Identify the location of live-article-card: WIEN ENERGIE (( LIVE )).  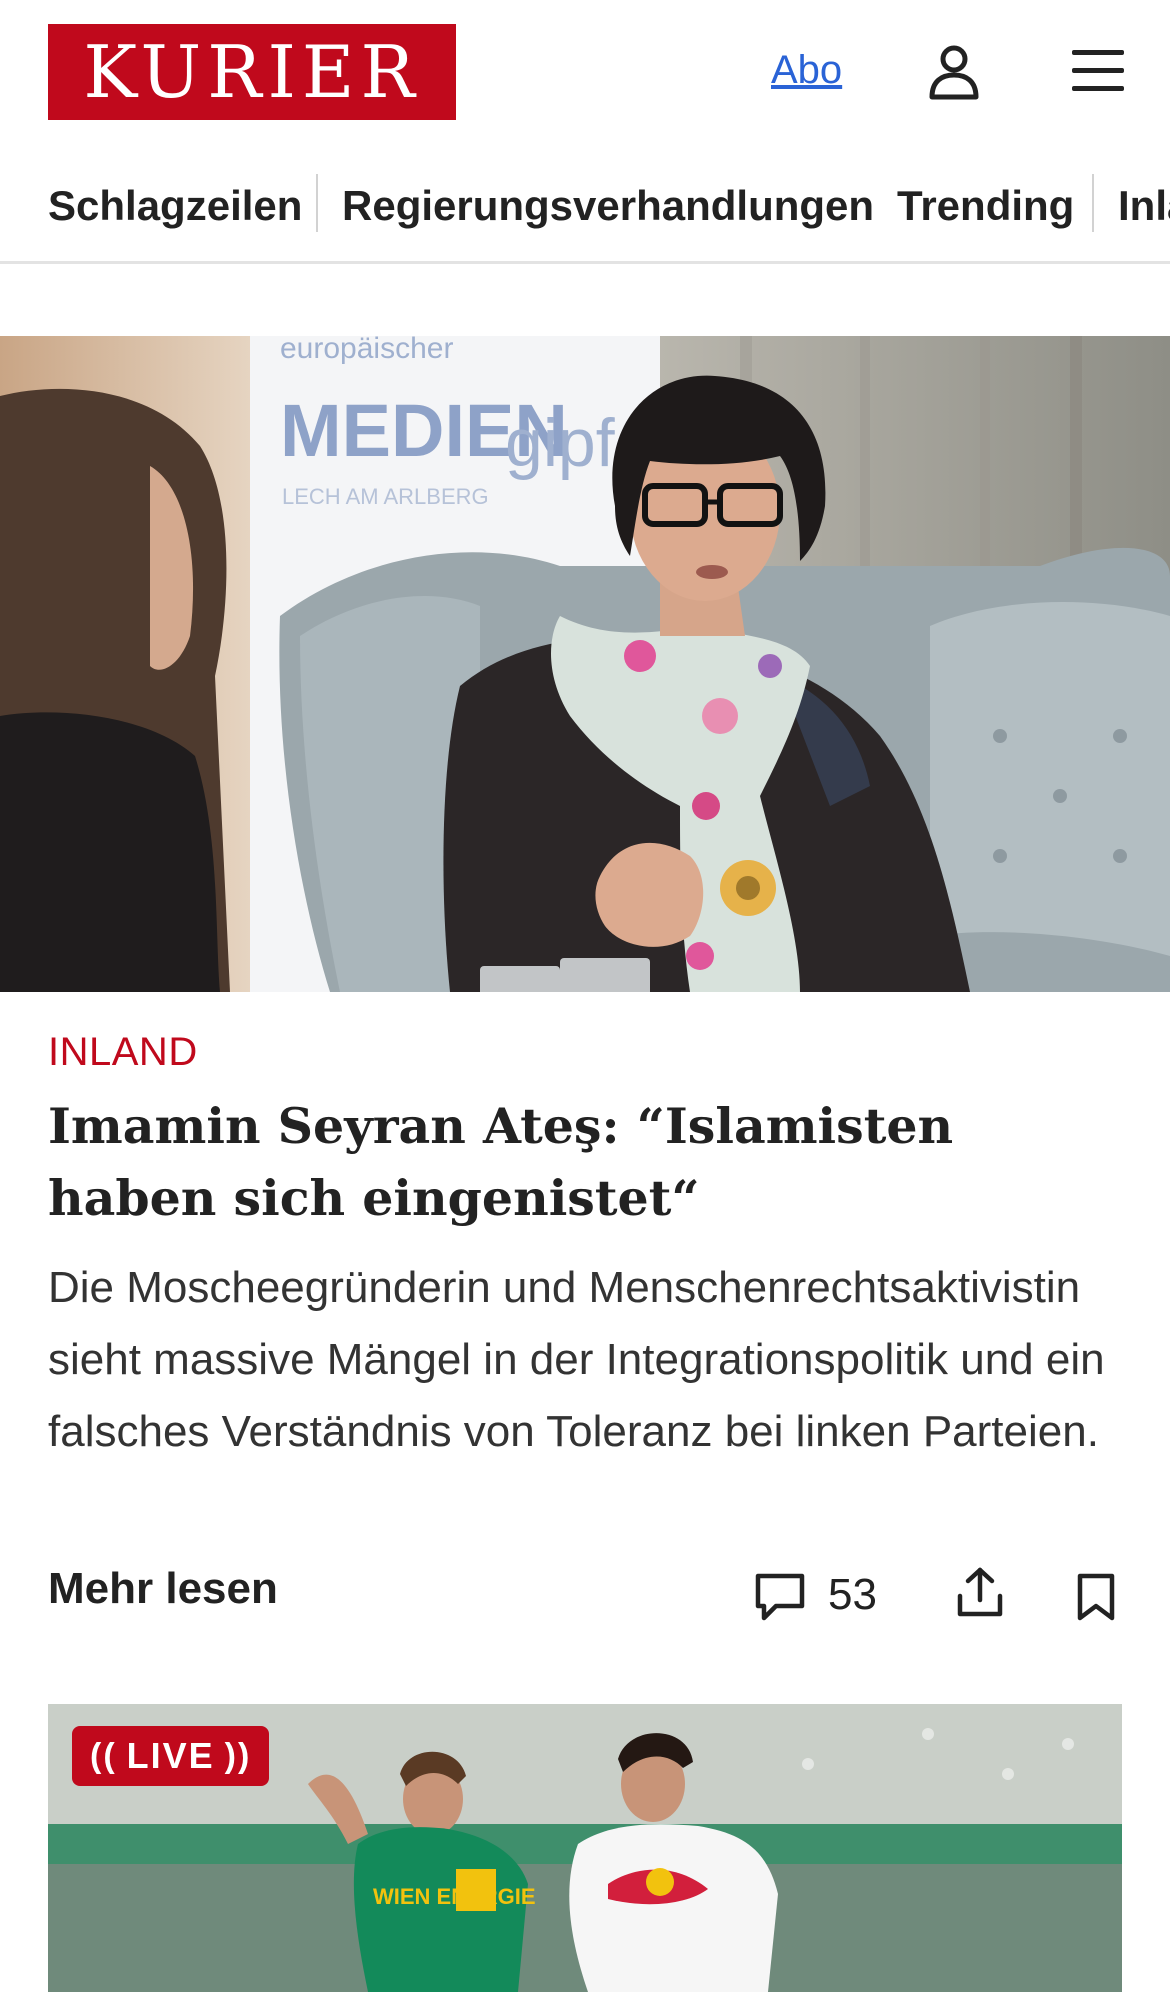
(585, 1848).